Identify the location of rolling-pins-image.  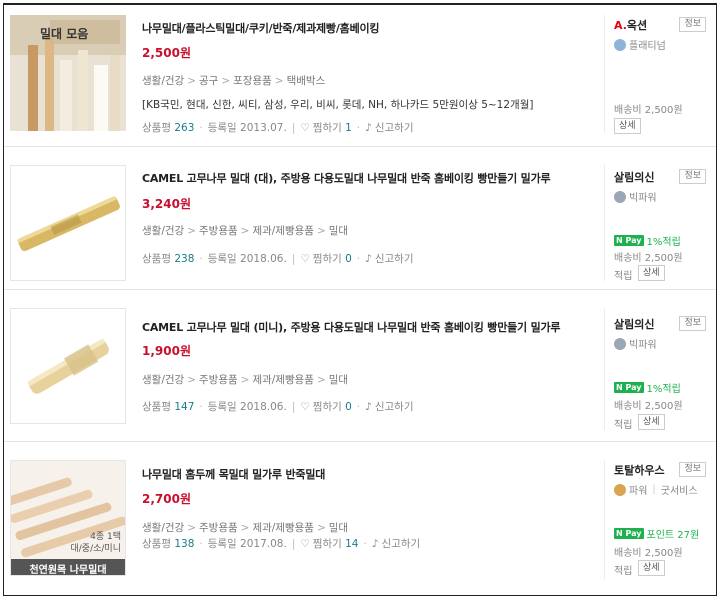
(68, 518).